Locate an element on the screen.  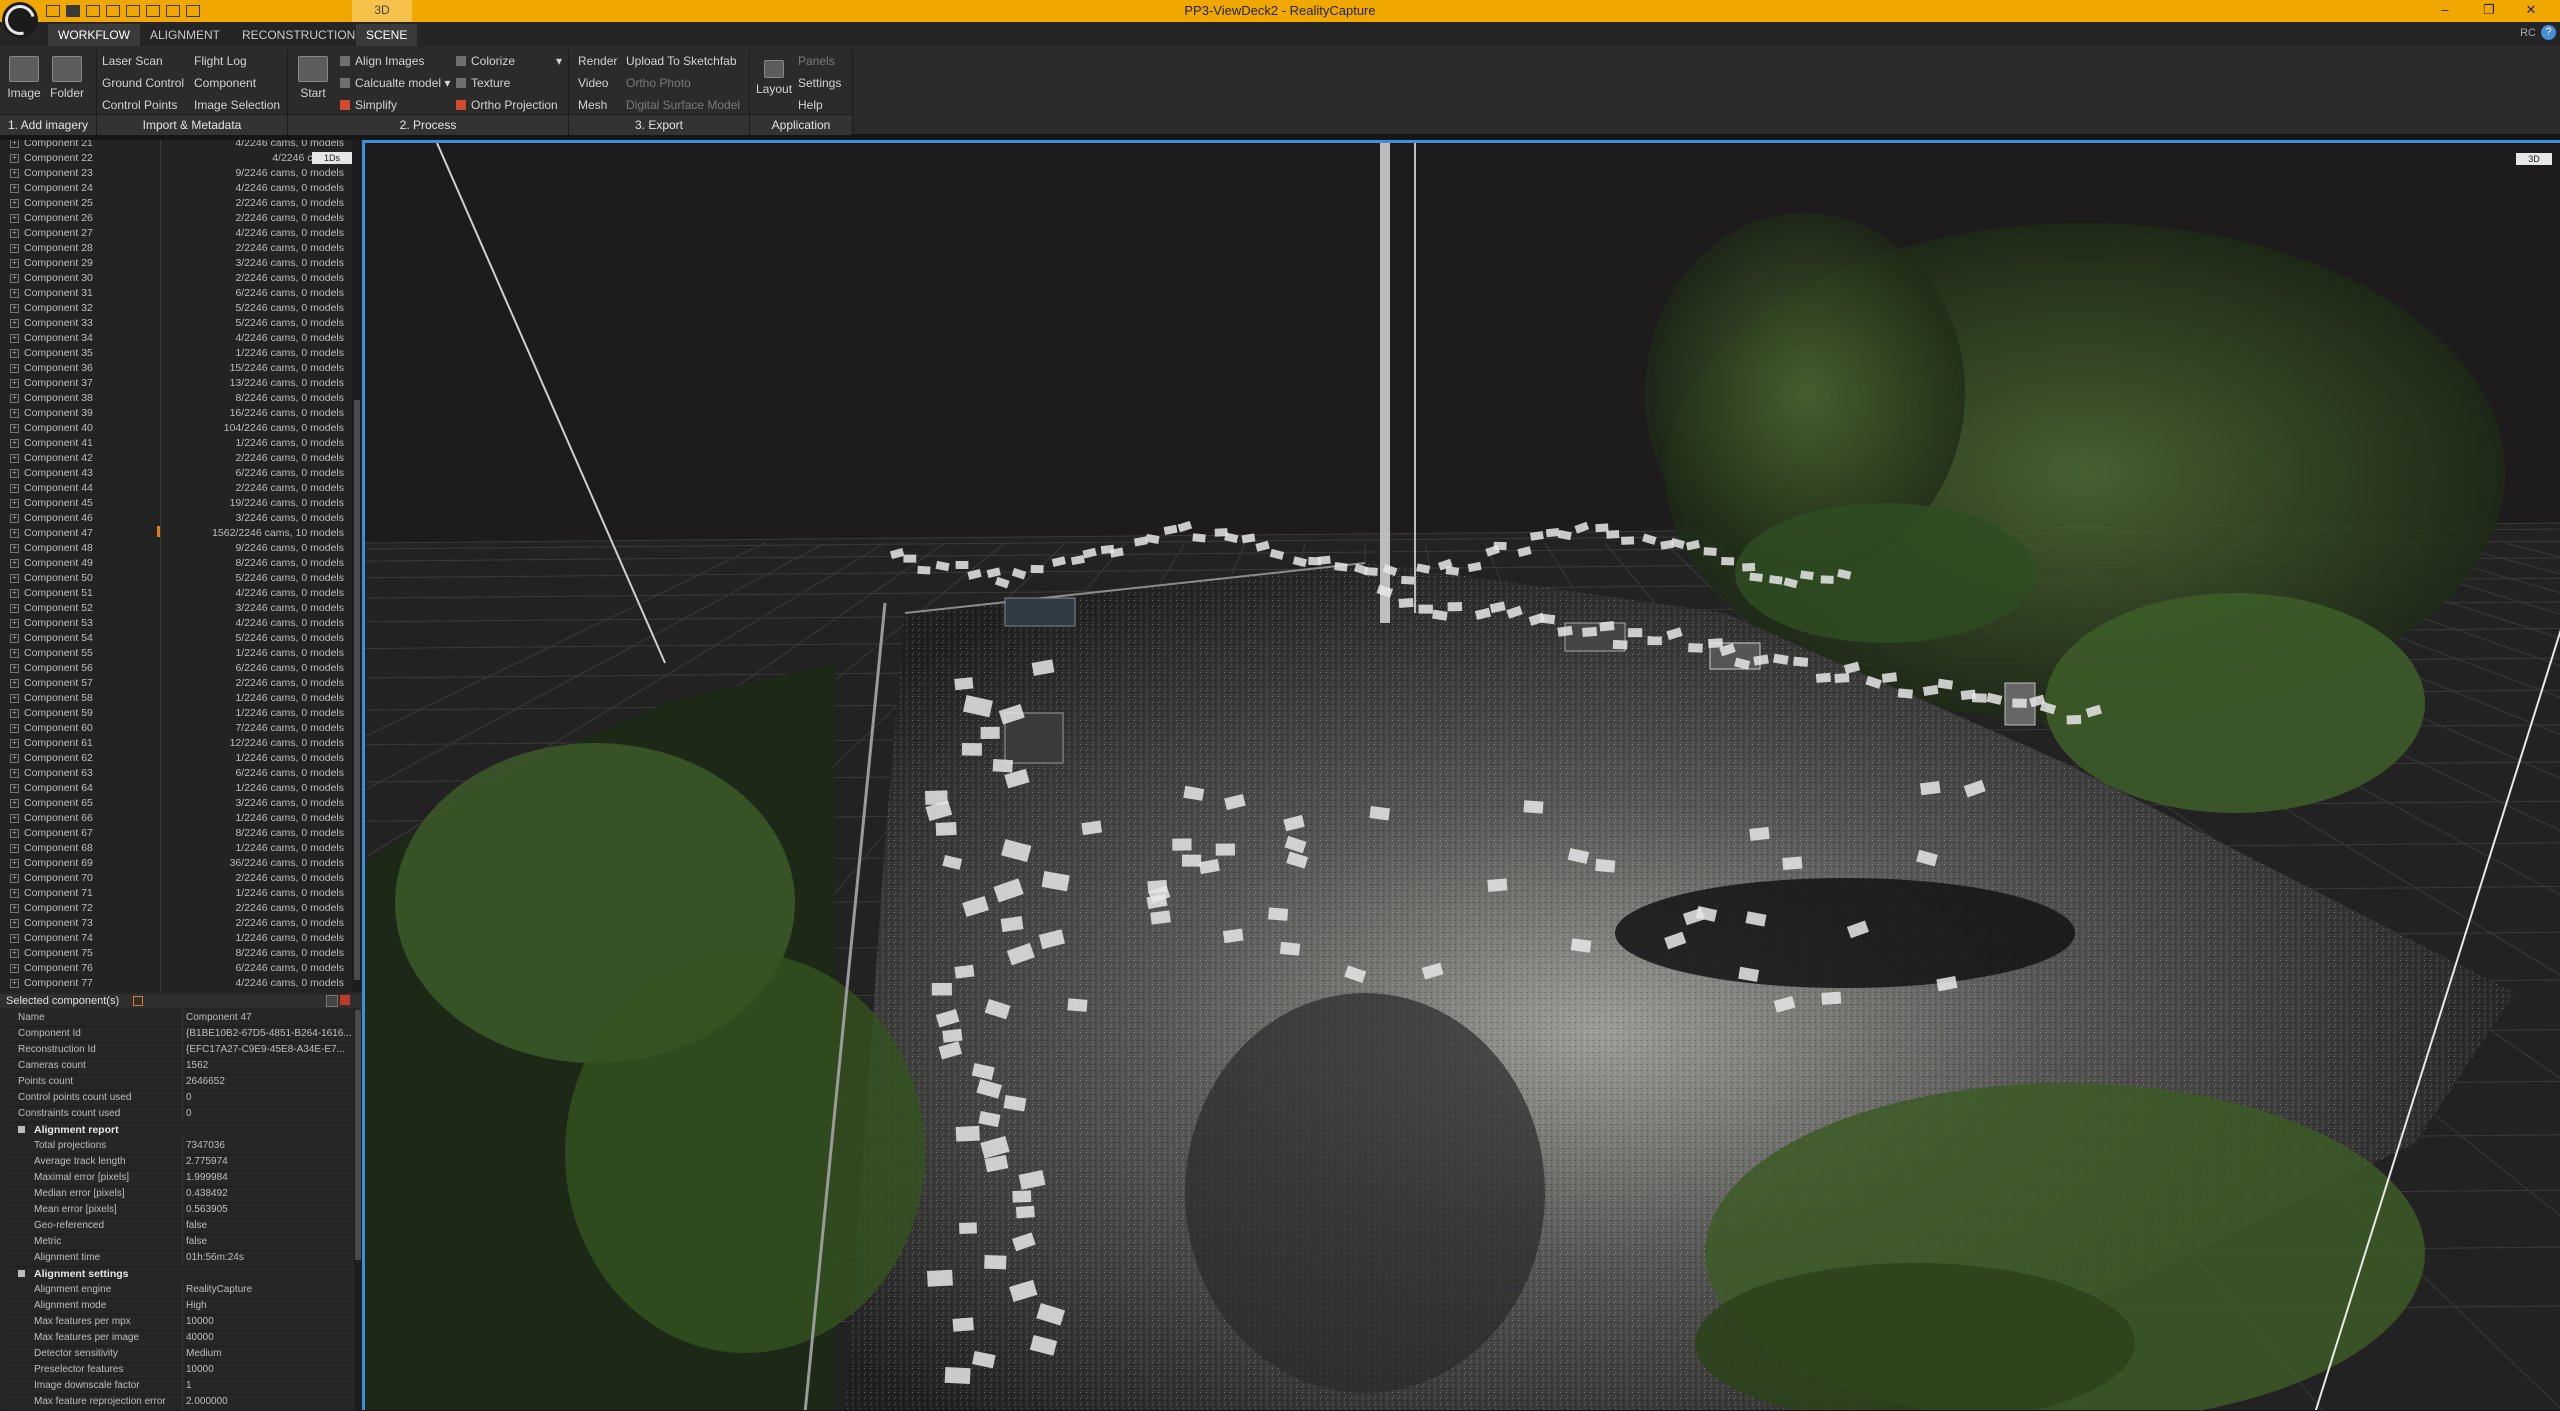
property-row: Maximal error [pixels] 1.999984 is located at coordinates (179, 1178).